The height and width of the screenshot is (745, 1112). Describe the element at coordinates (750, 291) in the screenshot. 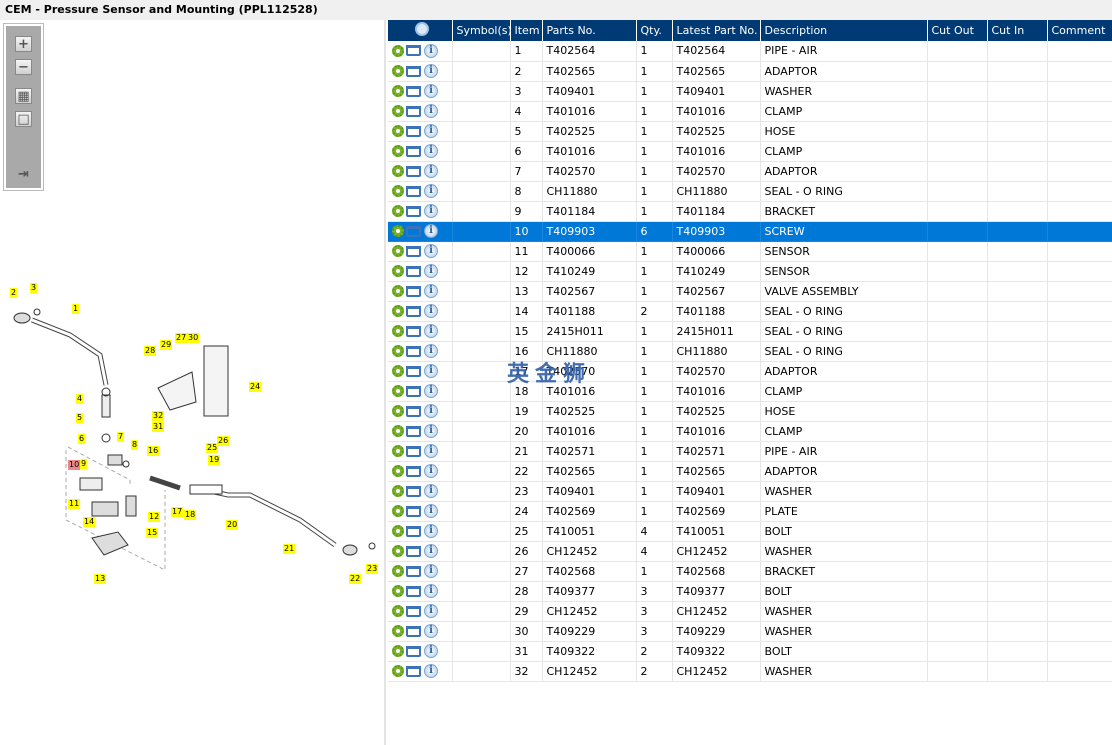

I see `table-row: i 13 T402567 1 T402567 VALVE ASSEMBLY` at that location.